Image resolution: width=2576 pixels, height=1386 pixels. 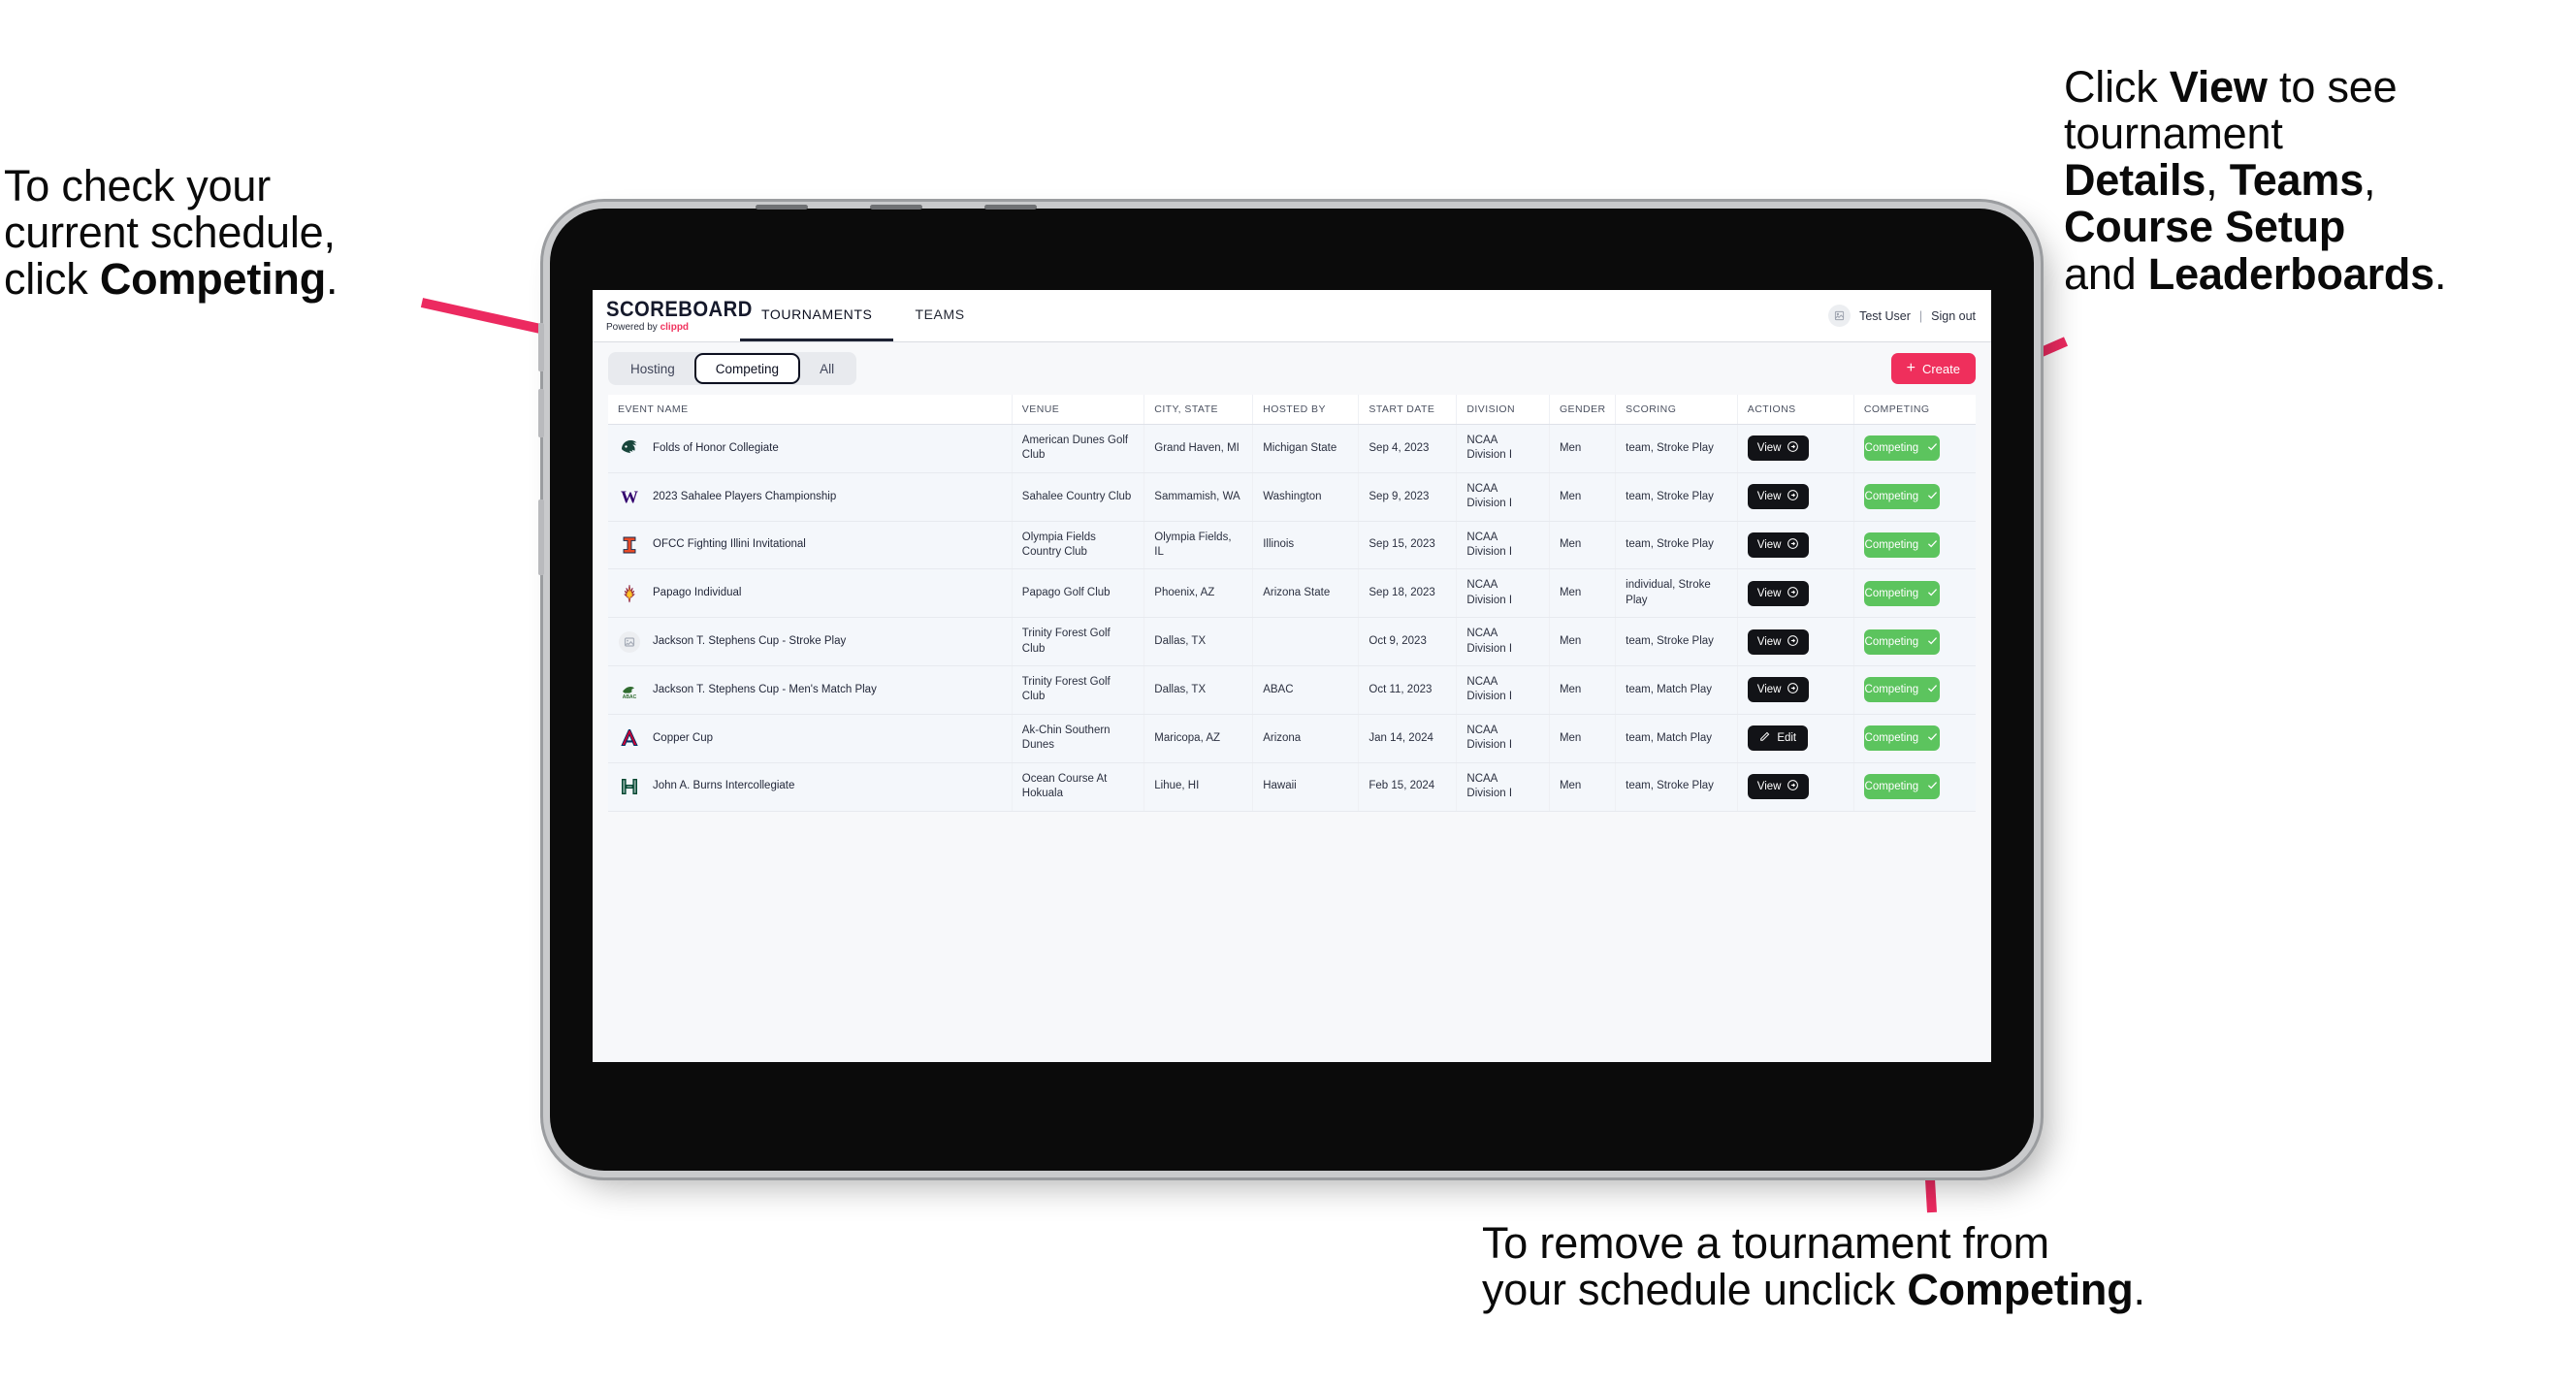 What do you see at coordinates (1408, 410) in the screenshot?
I see `col-start-date: START DATE` at bounding box center [1408, 410].